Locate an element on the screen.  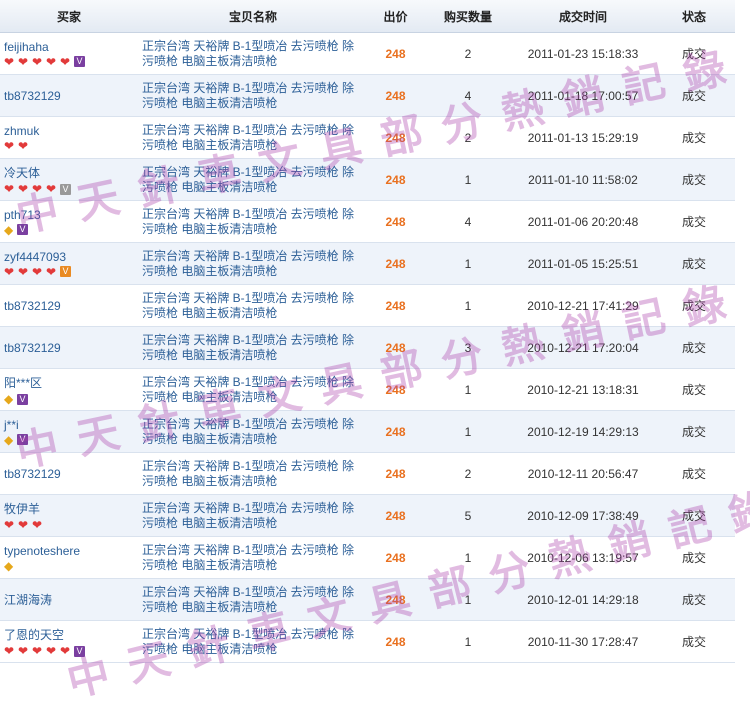
buyer-link: 阳***区 is located at coordinates (23, 383).